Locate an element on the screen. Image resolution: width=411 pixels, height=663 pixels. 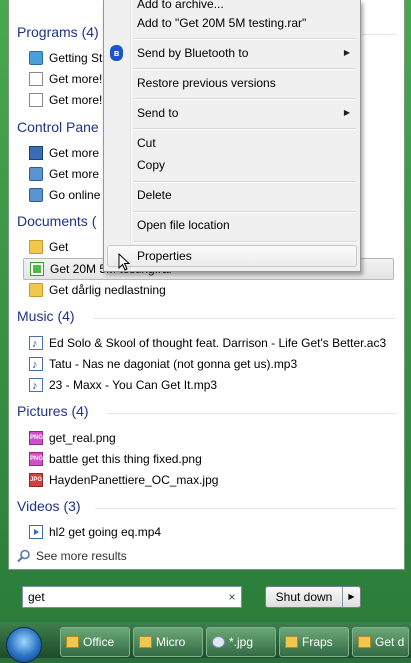
rar-archive-icon is located at coordinates (37, 269).